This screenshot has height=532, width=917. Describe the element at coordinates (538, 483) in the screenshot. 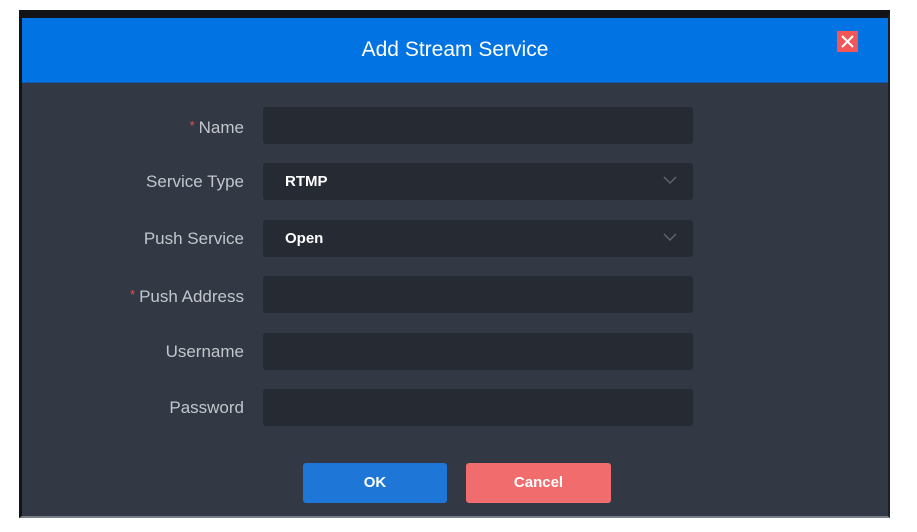

I see `cancel-button: Cancel` at that location.